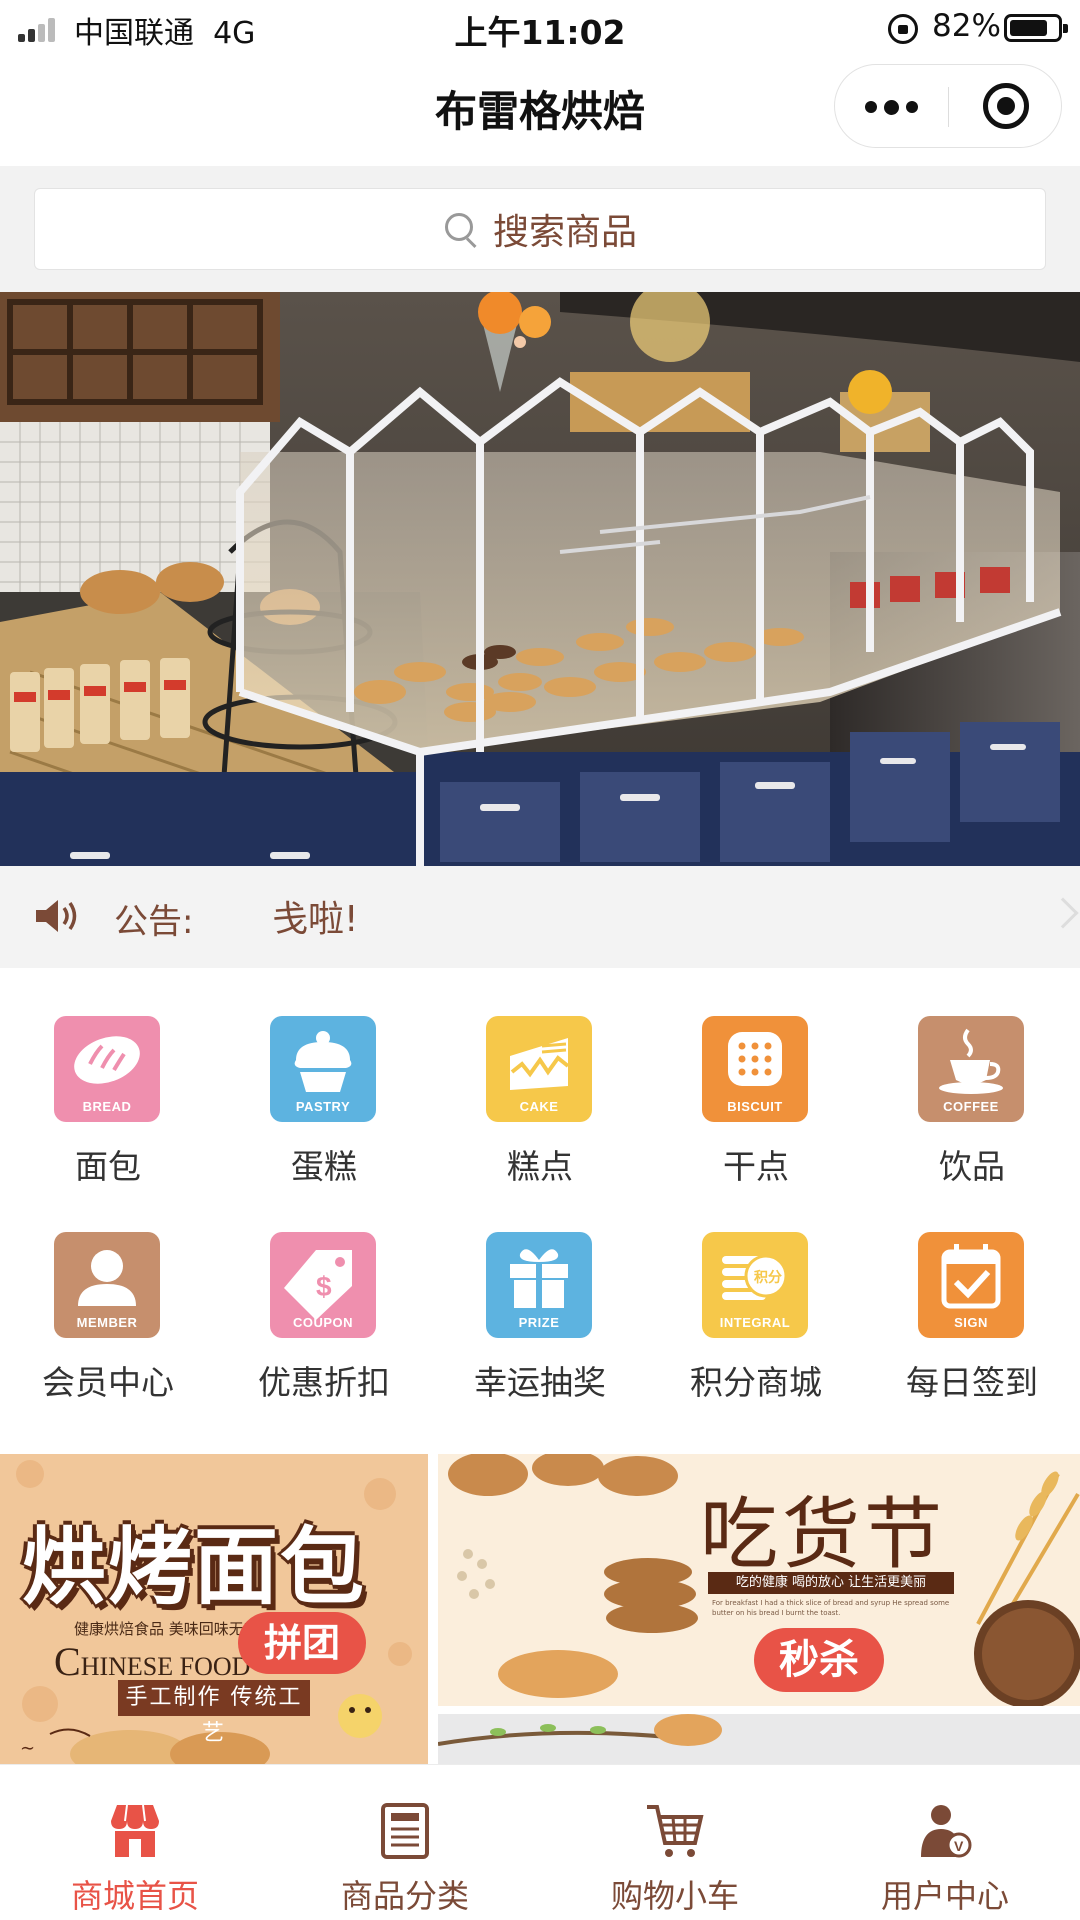 The width and height of the screenshot is (1080, 1920). I want to click on status-bar: 中国联通 4G 上午11:02 82%, so click(540, 28).